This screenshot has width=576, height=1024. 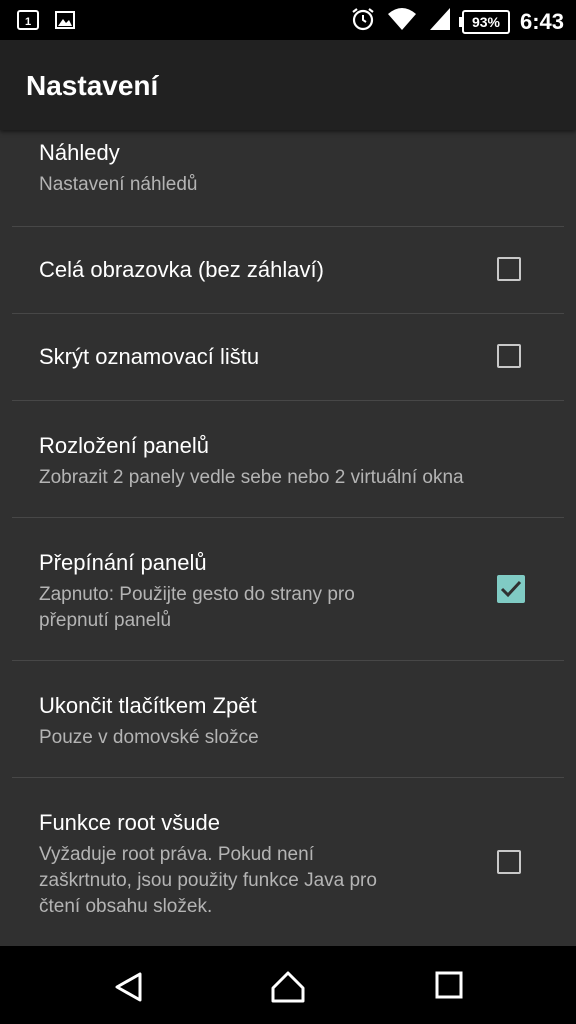 What do you see at coordinates (288, 357) in the screenshot?
I see `setting-hide-notification-bar: Skrýt oznamovací lištu` at bounding box center [288, 357].